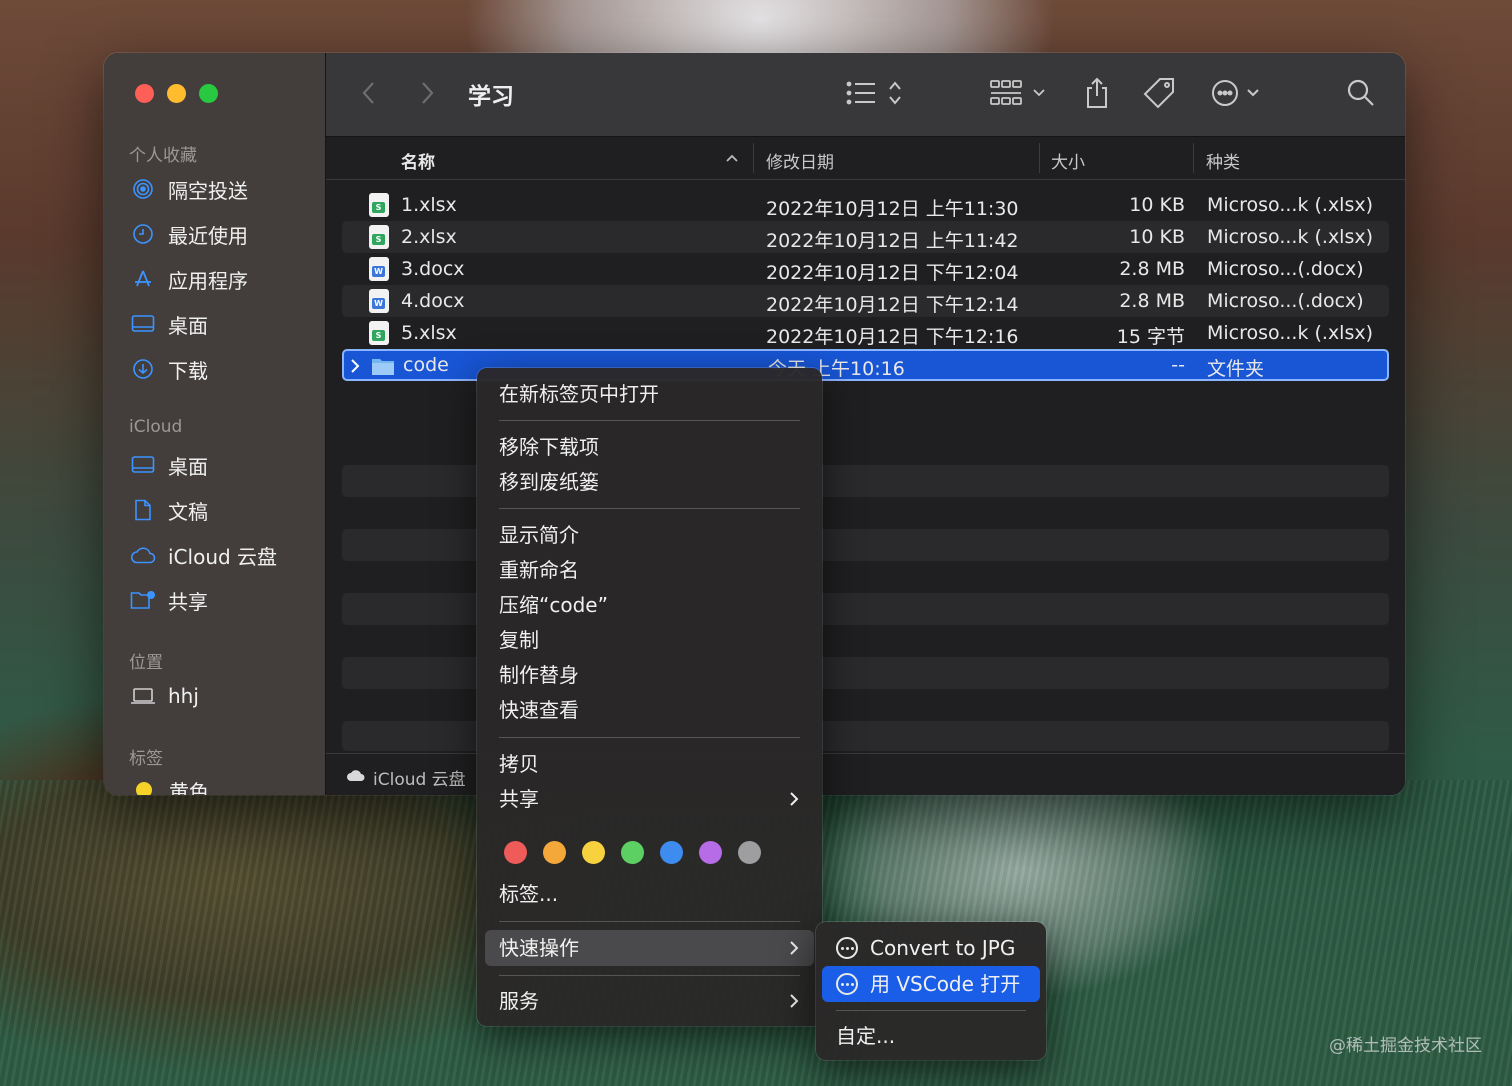  Describe the element at coordinates (549, 447) in the screenshot. I see `menu-item-remove-download: 移除下载项` at that location.